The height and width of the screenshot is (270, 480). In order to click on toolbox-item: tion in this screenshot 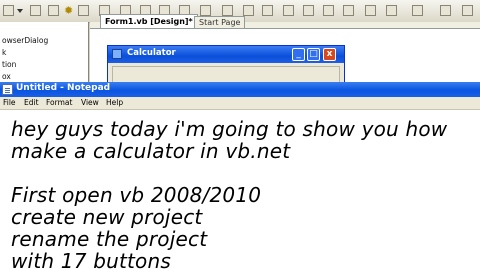, I will do `click(9, 64)`.